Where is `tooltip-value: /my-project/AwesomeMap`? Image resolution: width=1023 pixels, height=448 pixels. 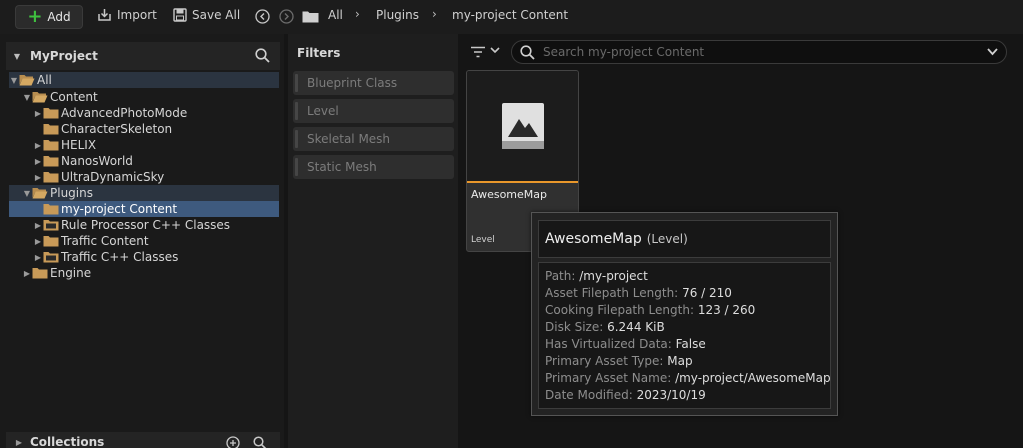
tooltip-value: /my-project/AwesomeMap is located at coordinates (753, 378).